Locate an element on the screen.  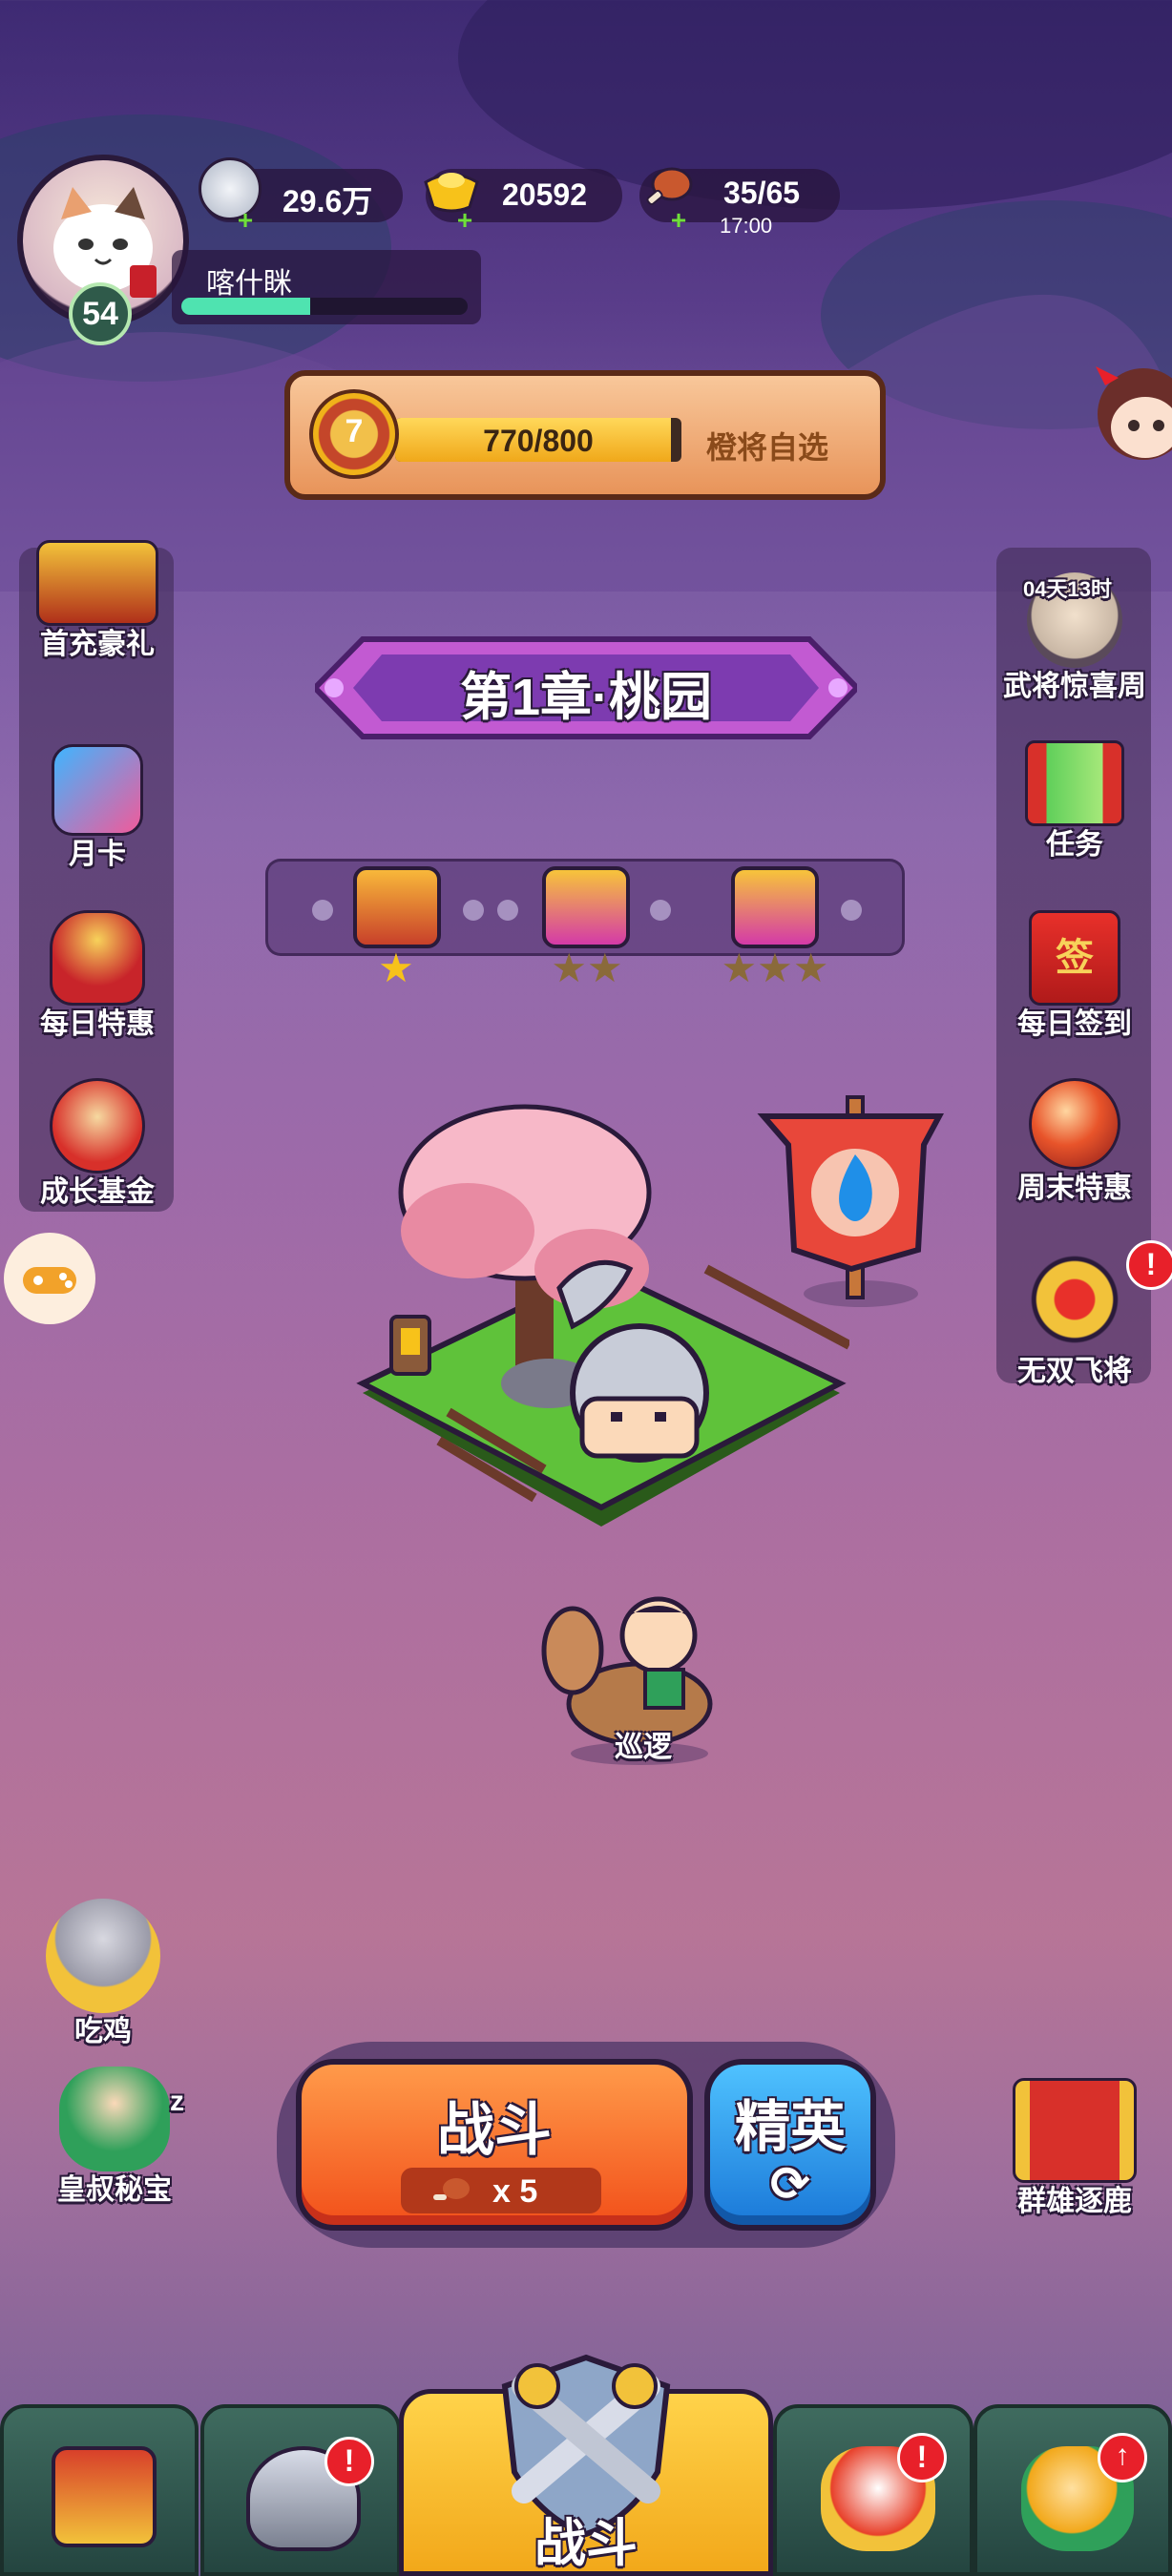
player-name: 喀什眯 is located at coordinates (249, 284).